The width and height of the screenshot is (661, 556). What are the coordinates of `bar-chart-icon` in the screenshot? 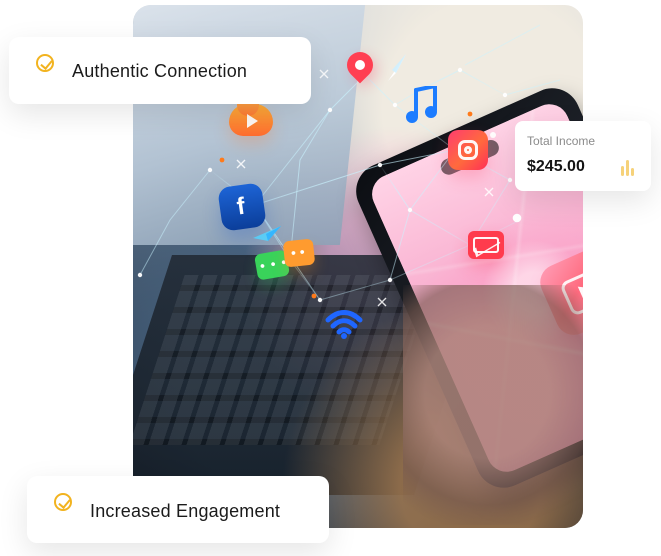 It's located at (628, 167).